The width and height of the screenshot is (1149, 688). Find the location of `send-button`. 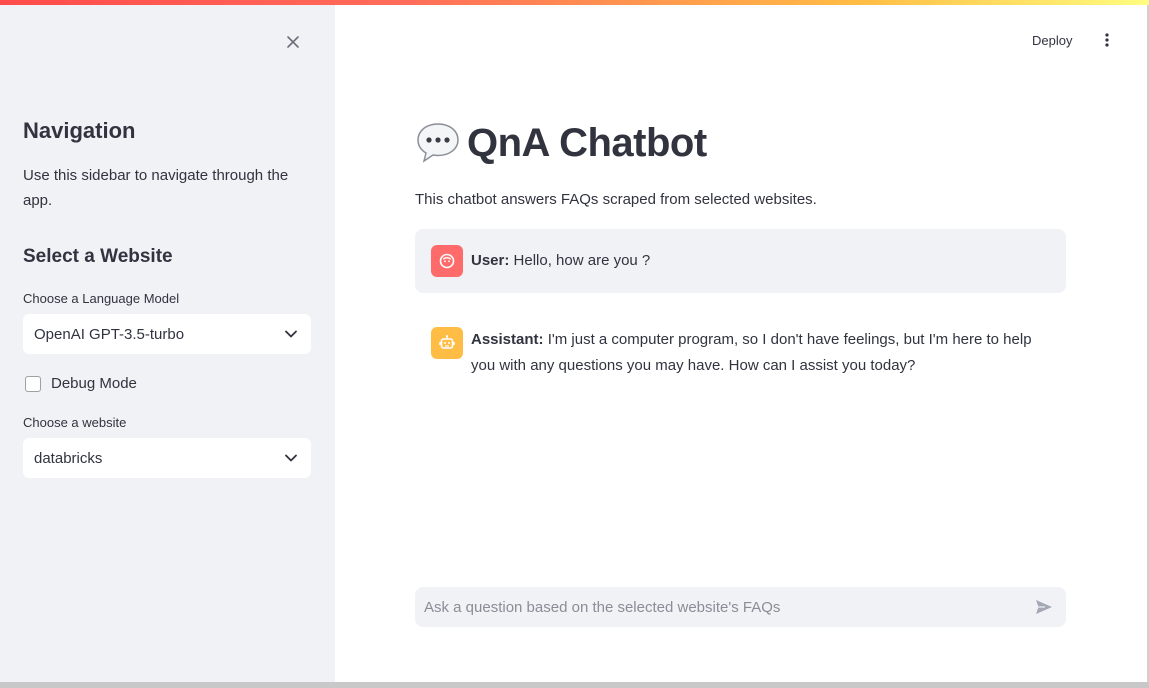

send-button is located at coordinates (1044, 607).